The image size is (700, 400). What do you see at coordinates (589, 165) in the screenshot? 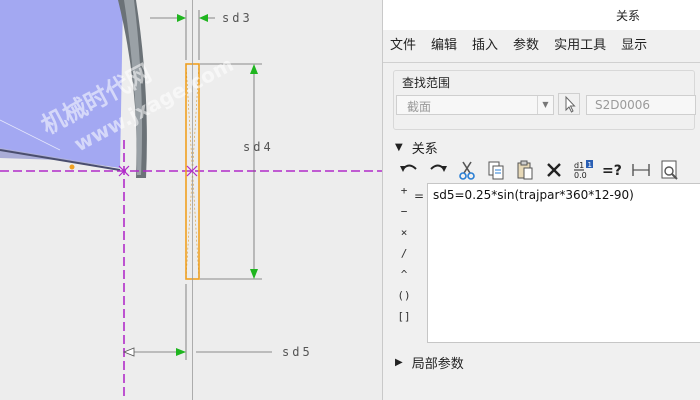
I see `svg-text: 1` at bounding box center [589, 165].